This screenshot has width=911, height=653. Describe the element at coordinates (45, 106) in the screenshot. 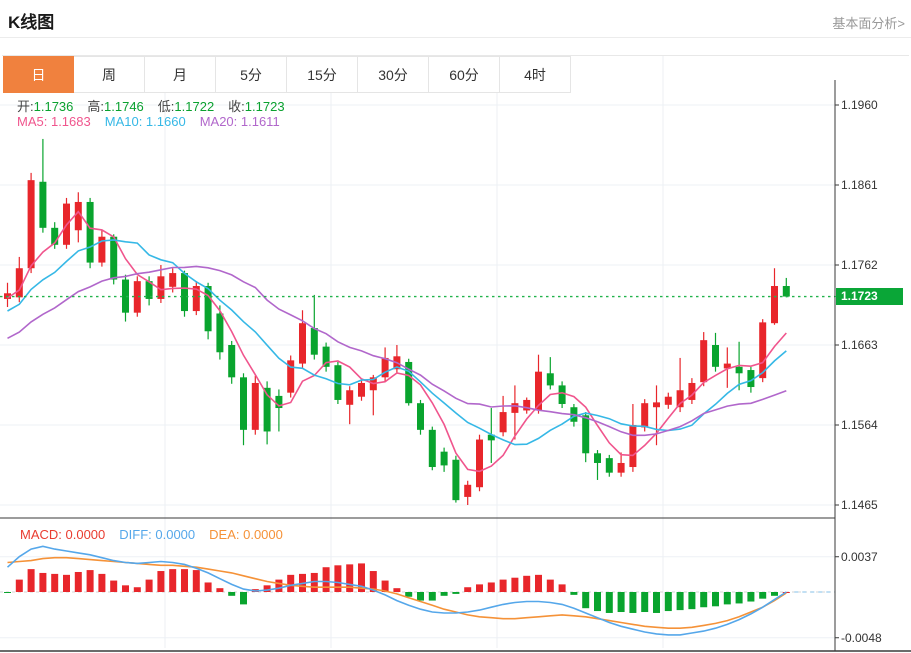

I see `legend-item: 开:1.1736` at that location.